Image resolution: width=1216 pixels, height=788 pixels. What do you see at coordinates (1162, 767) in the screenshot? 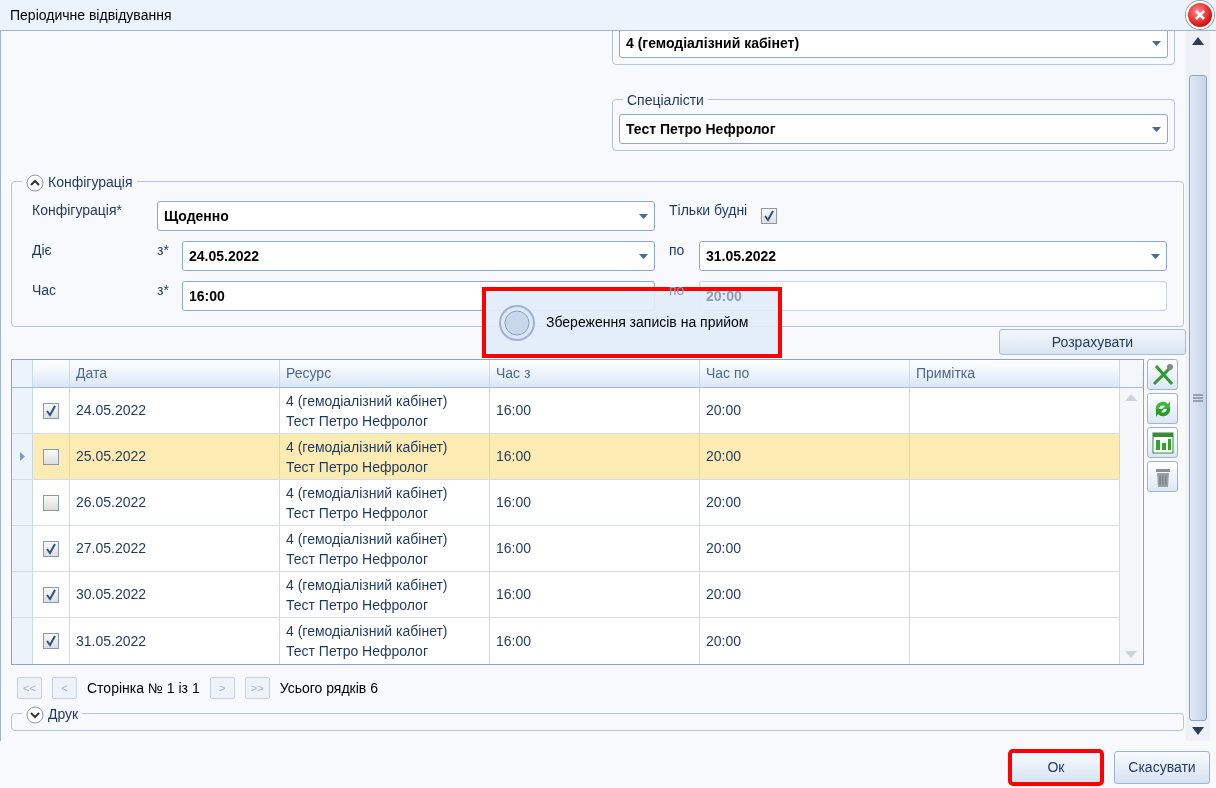
I see `cancel-button: Скасувати` at bounding box center [1162, 767].